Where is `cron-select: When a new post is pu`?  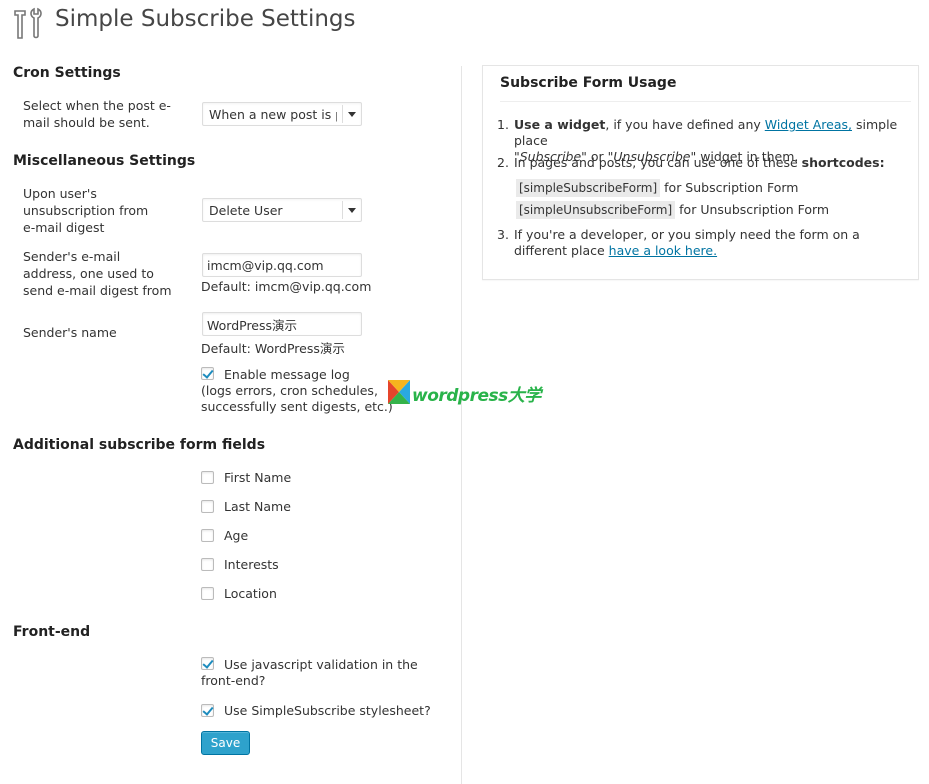
cron-select: When a new post is pu is located at coordinates (282, 114).